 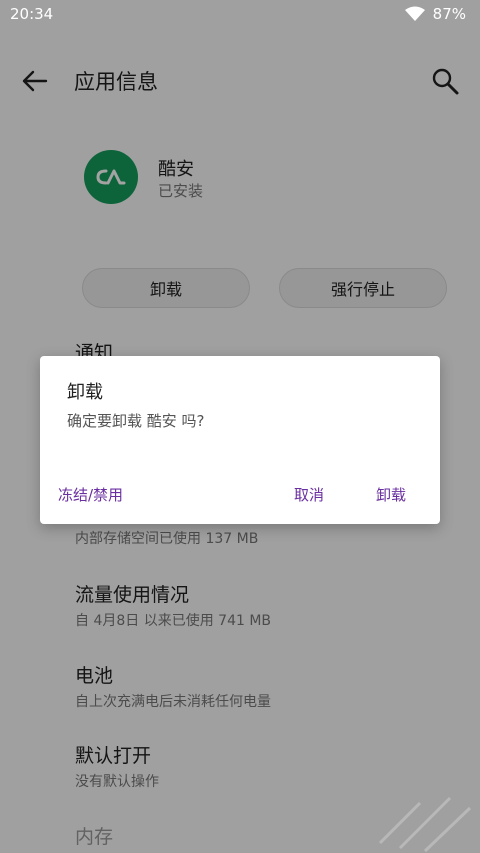 What do you see at coordinates (240, 14) in the screenshot?
I see `status-bar: 20:34 87%` at bounding box center [240, 14].